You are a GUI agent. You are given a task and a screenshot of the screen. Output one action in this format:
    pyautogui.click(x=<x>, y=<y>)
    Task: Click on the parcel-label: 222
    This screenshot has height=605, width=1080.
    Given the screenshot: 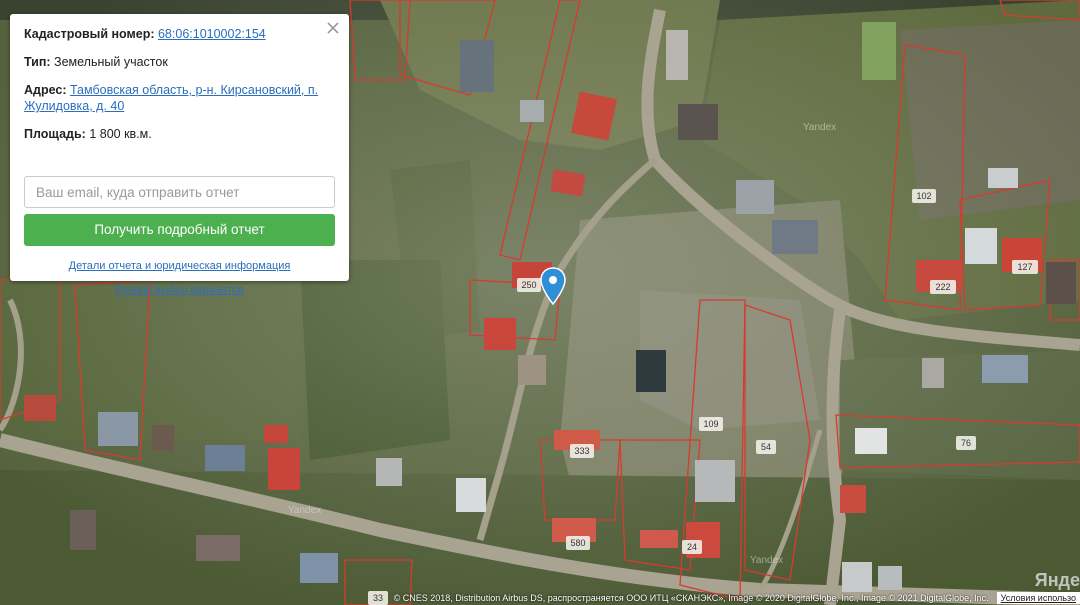 What is the action you would take?
    pyautogui.click(x=942, y=287)
    